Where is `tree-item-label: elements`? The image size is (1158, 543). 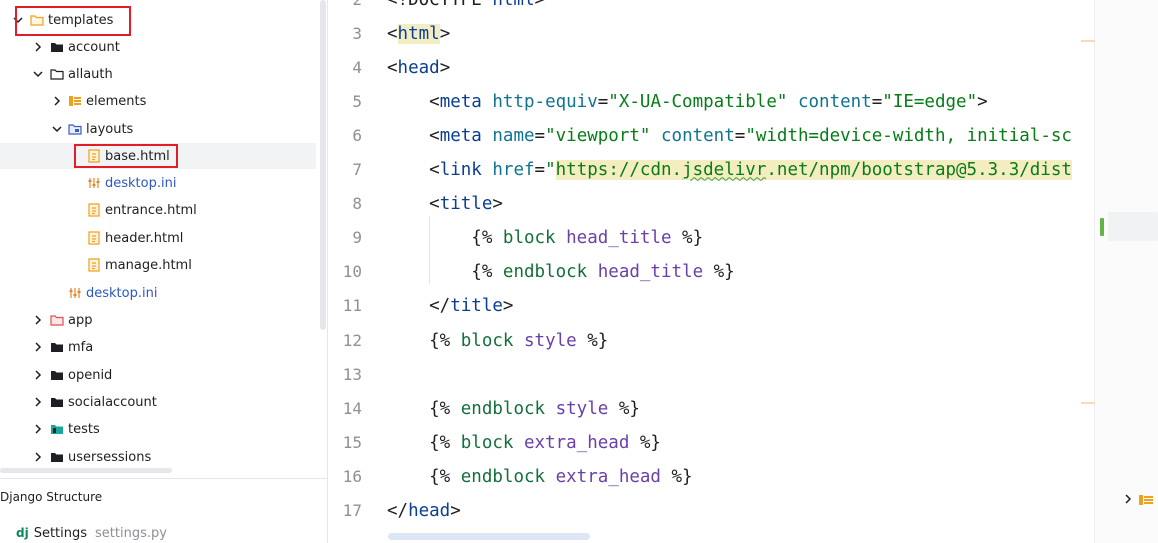
tree-item-label: elements is located at coordinates (116, 101).